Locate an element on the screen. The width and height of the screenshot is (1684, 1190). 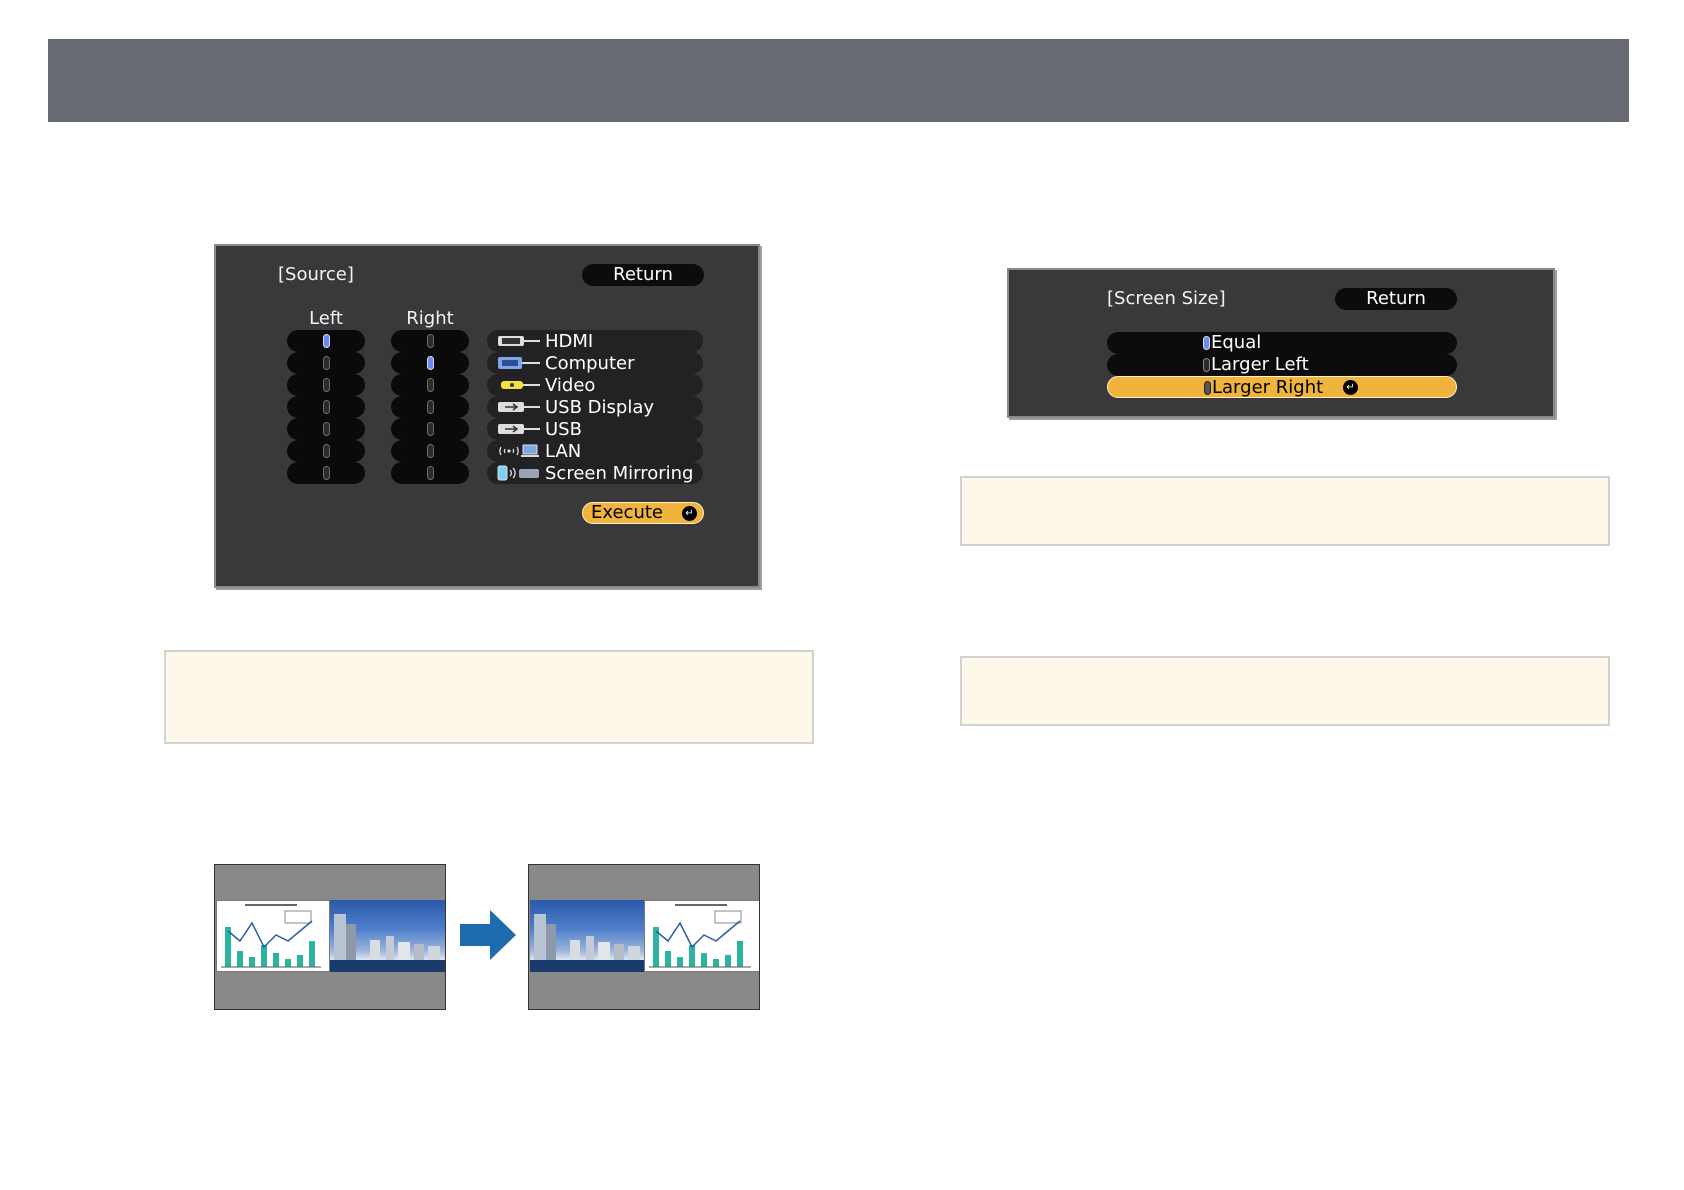
execute-button: Execute ↵ is located at coordinates (643, 513).